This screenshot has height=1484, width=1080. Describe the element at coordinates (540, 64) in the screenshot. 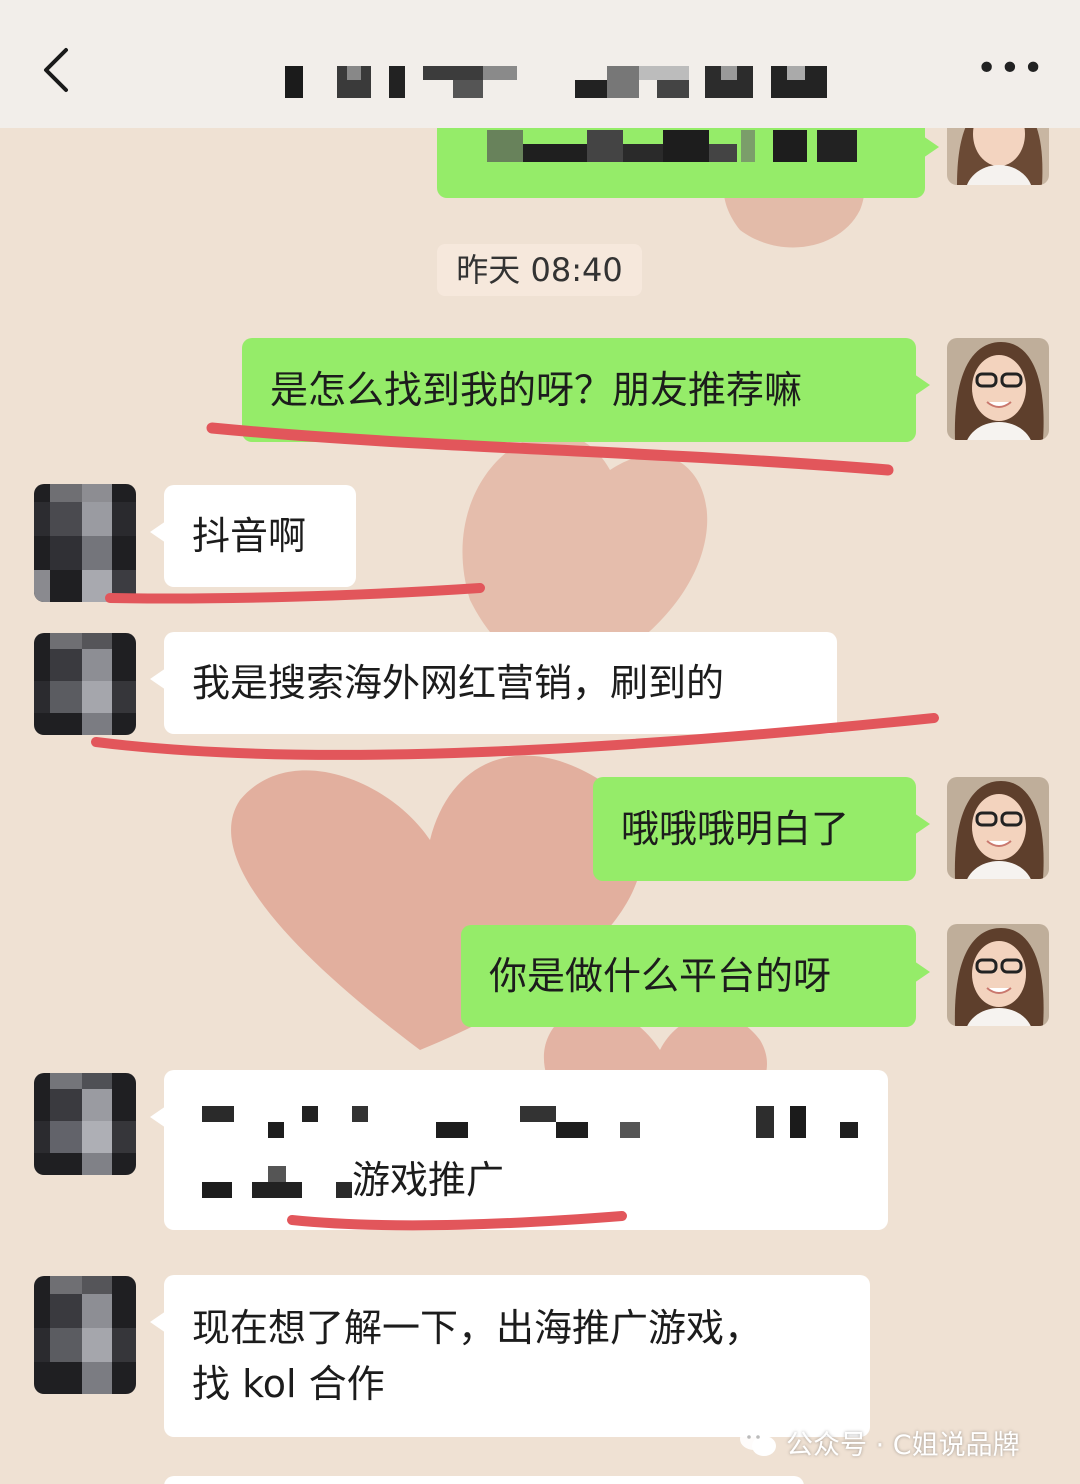

I see `chat-header: •••` at that location.